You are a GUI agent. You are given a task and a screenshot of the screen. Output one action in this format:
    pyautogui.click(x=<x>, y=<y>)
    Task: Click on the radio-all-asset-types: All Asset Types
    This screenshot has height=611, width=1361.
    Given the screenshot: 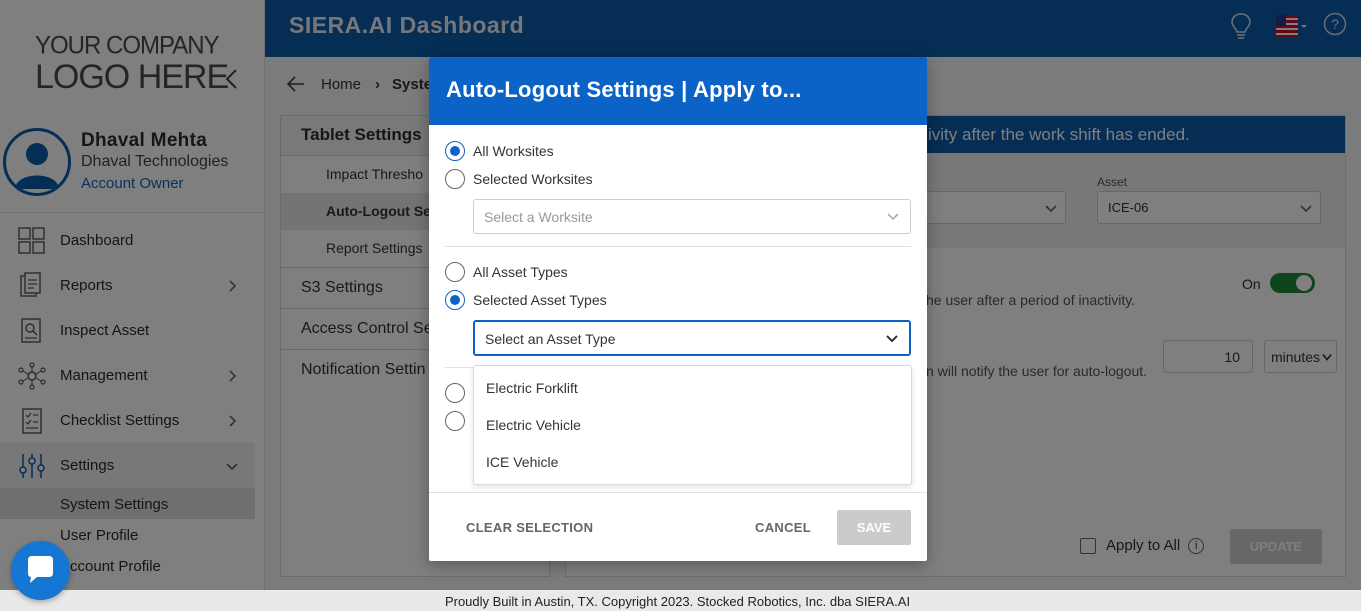 What is the action you would take?
    pyautogui.click(x=506, y=272)
    